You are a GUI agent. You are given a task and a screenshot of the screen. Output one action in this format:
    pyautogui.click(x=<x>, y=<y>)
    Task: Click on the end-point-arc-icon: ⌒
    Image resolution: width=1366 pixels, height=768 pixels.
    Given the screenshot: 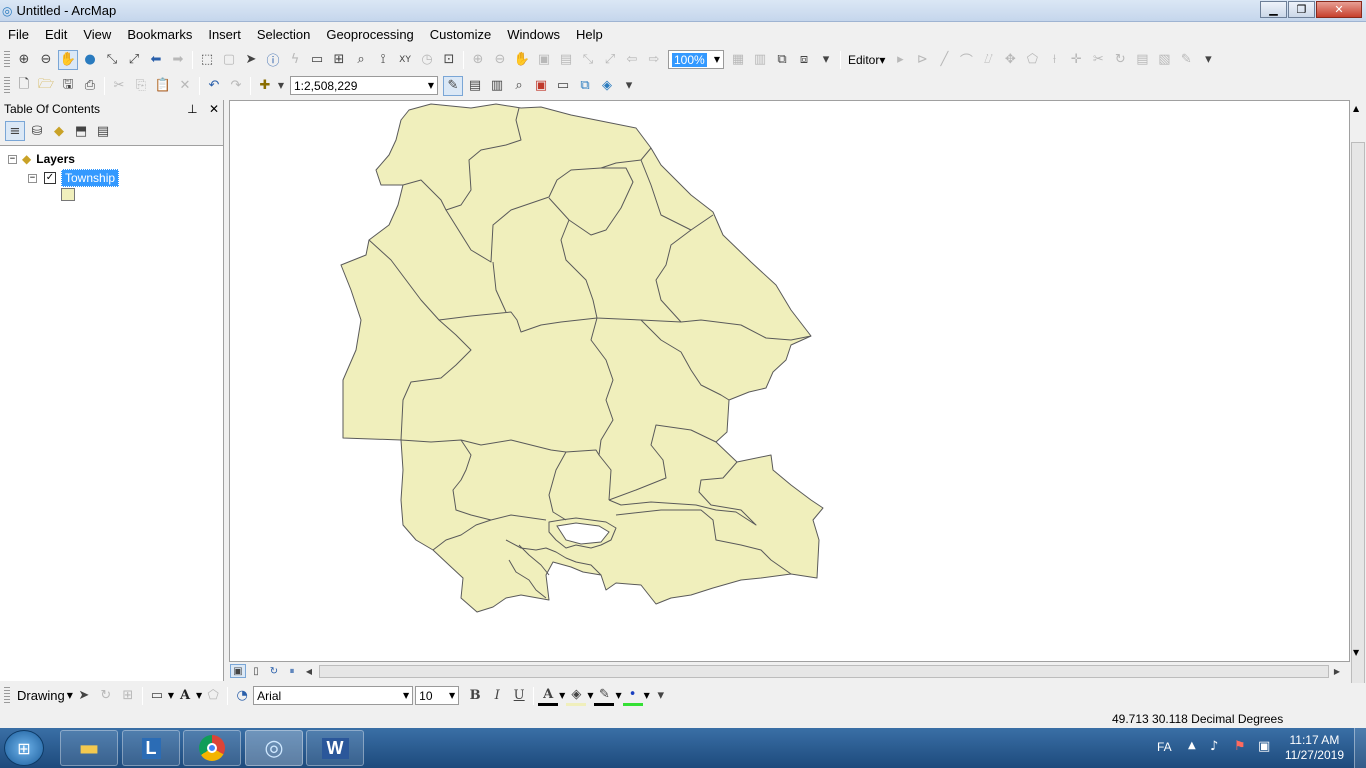 What is the action you would take?
    pyautogui.click(x=966, y=60)
    